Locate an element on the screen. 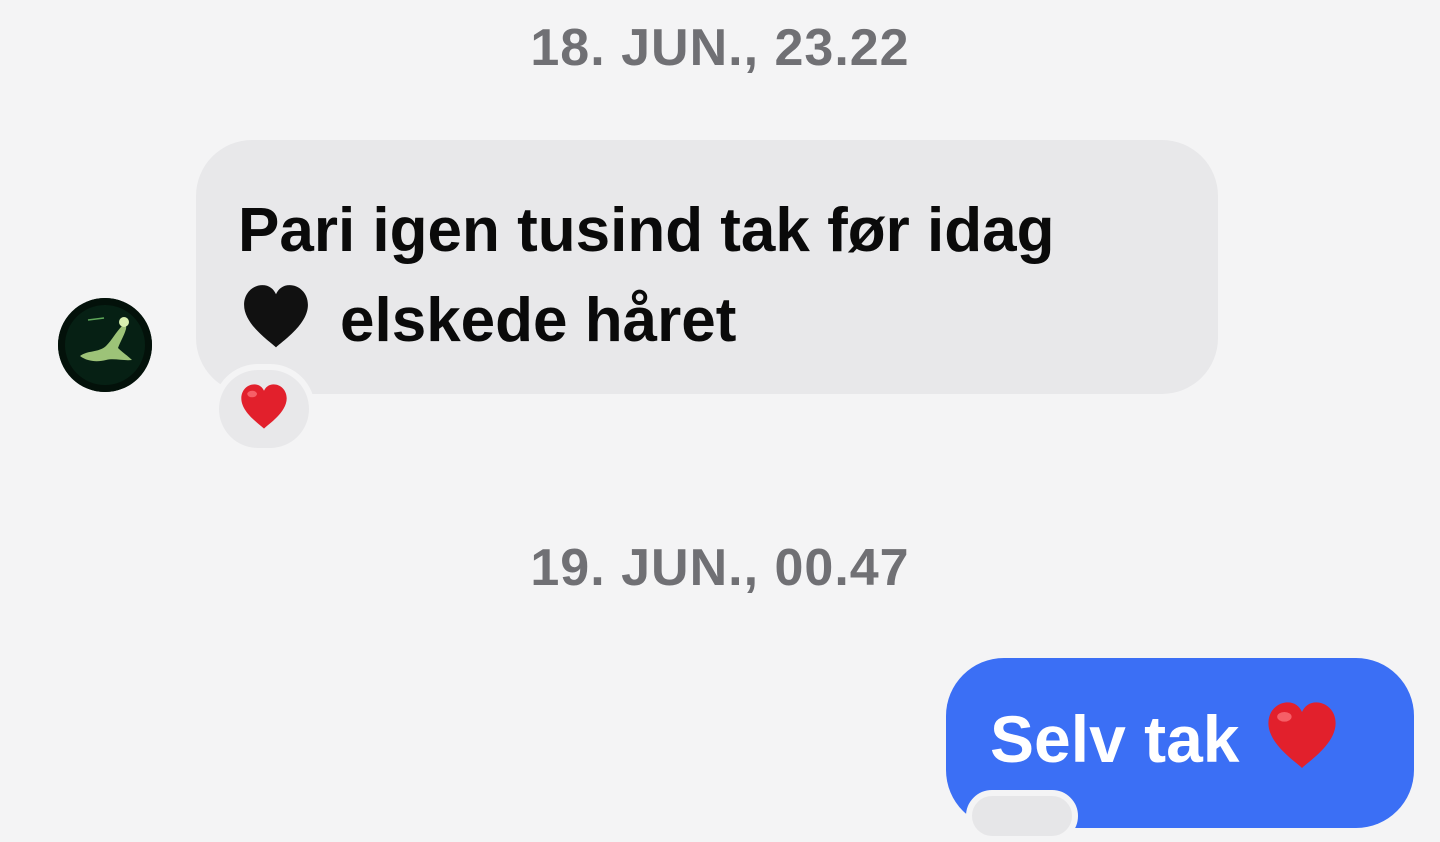 The height and width of the screenshot is (842, 1440). timestamp-1: 18. JUN., 23.22 is located at coordinates (720, 48).